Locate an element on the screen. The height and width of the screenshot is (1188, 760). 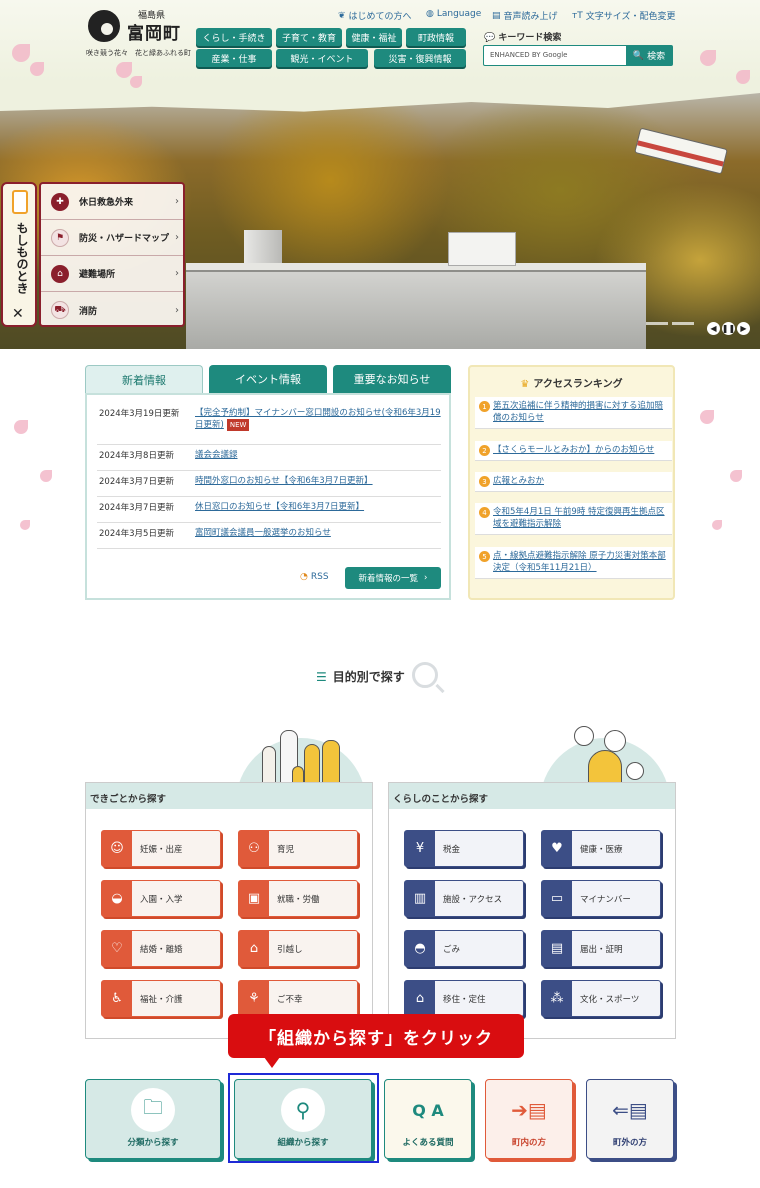
news-link: 休日窓口のお知らせ【令和6年3月7日更新】 is located at coordinates (318, 507).